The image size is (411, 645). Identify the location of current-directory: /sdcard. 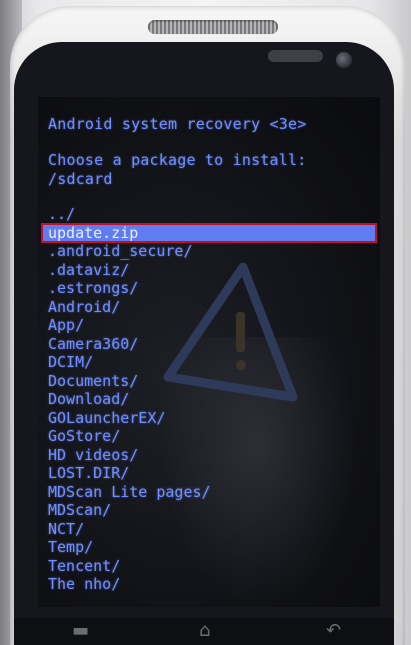
(80, 178).